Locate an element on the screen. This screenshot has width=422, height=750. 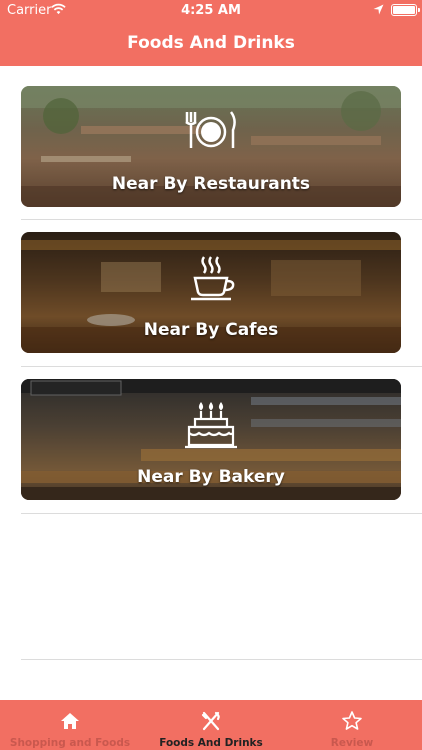
category-label: Near By Restaurants is located at coordinates (211, 184).